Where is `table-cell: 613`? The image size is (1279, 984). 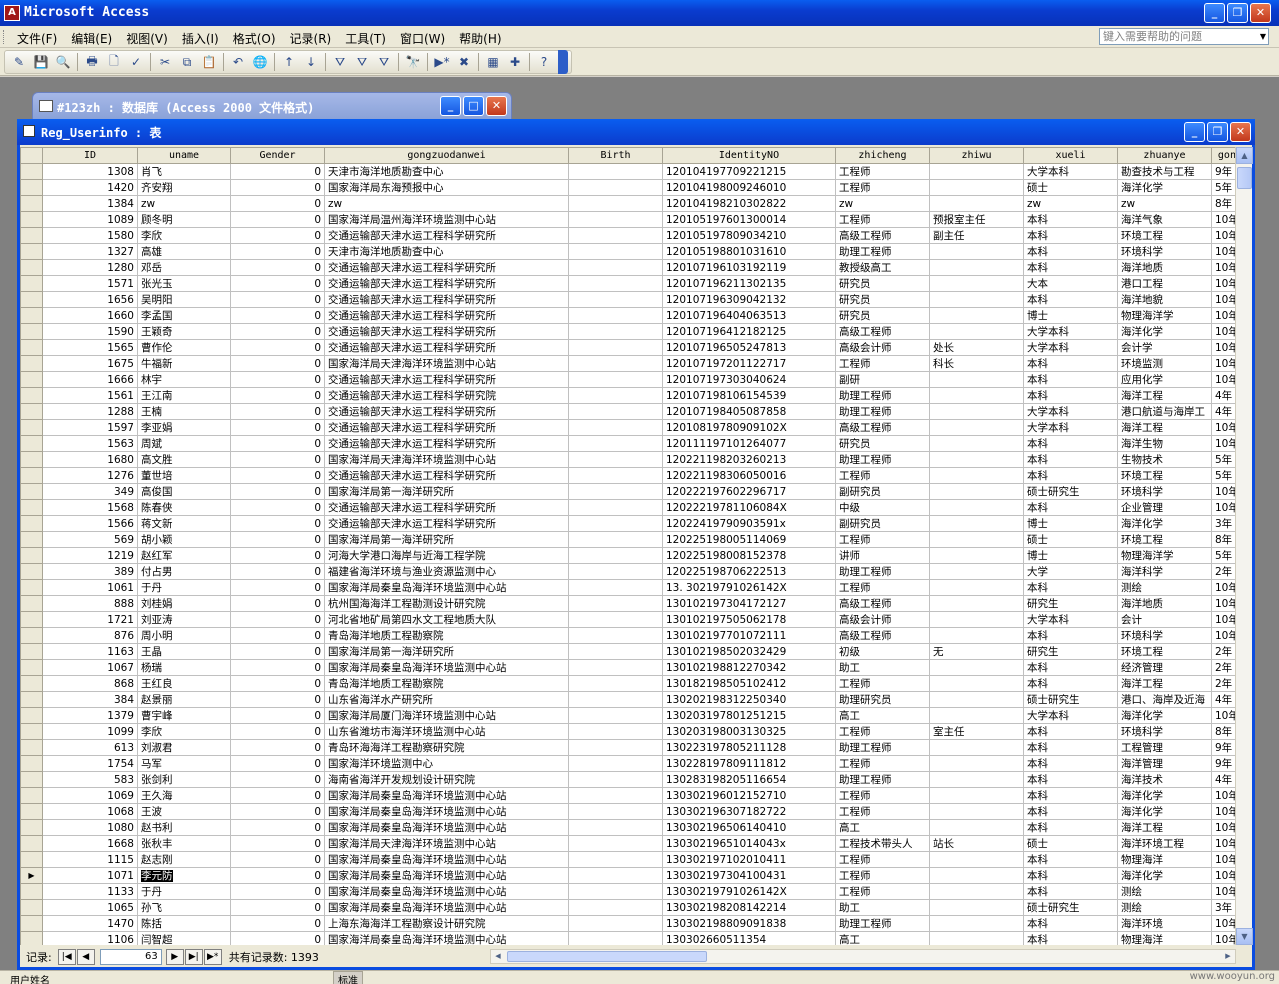 table-cell: 613 is located at coordinates (90, 747).